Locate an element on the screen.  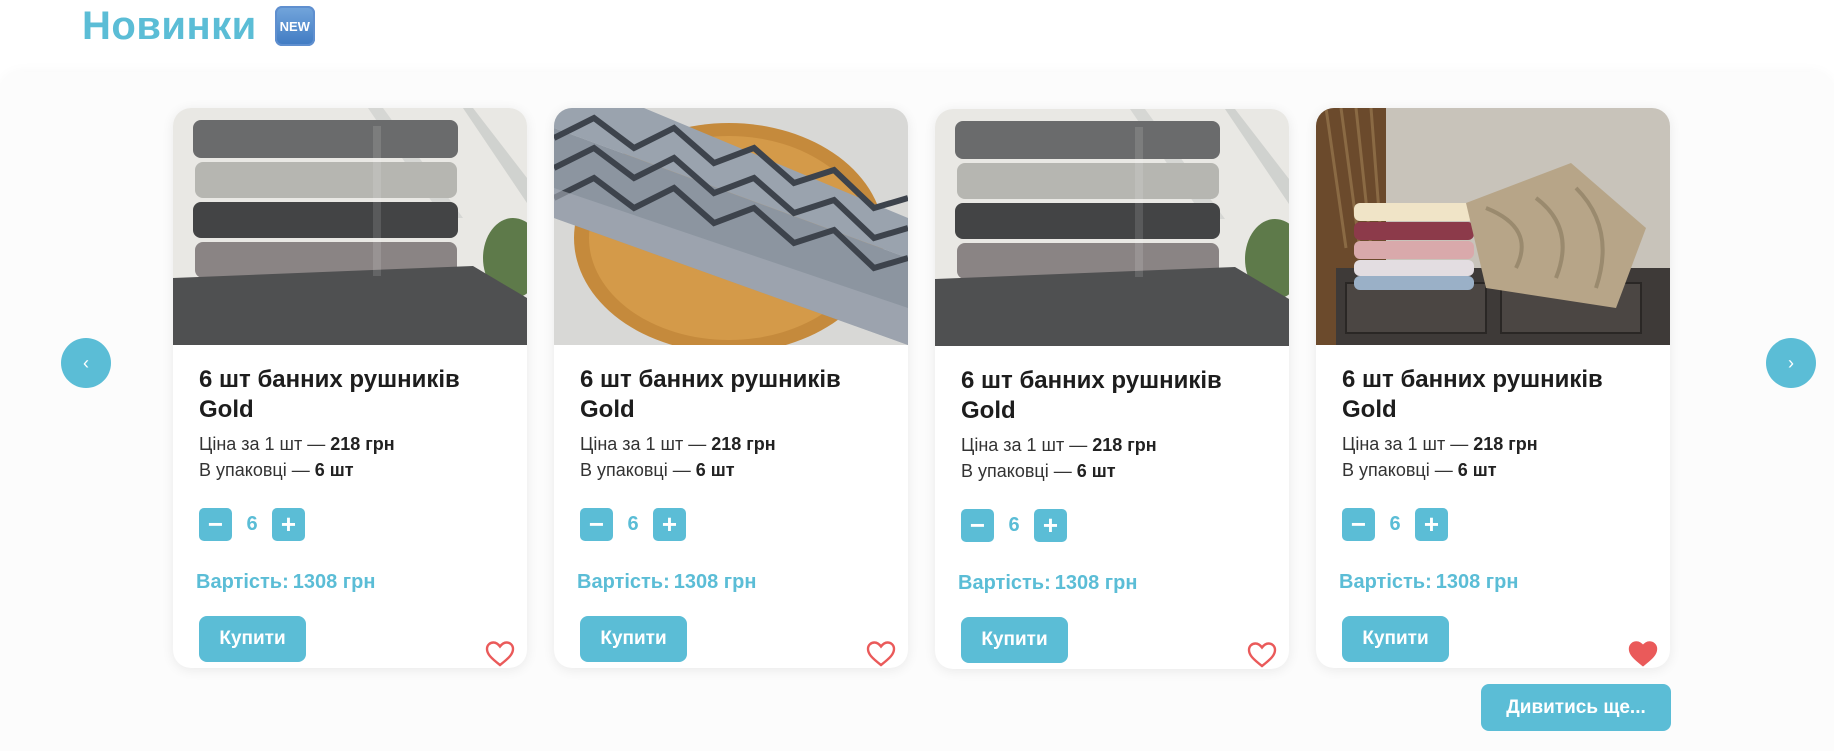
section-title: Новинки is located at coordinates (169, 25).